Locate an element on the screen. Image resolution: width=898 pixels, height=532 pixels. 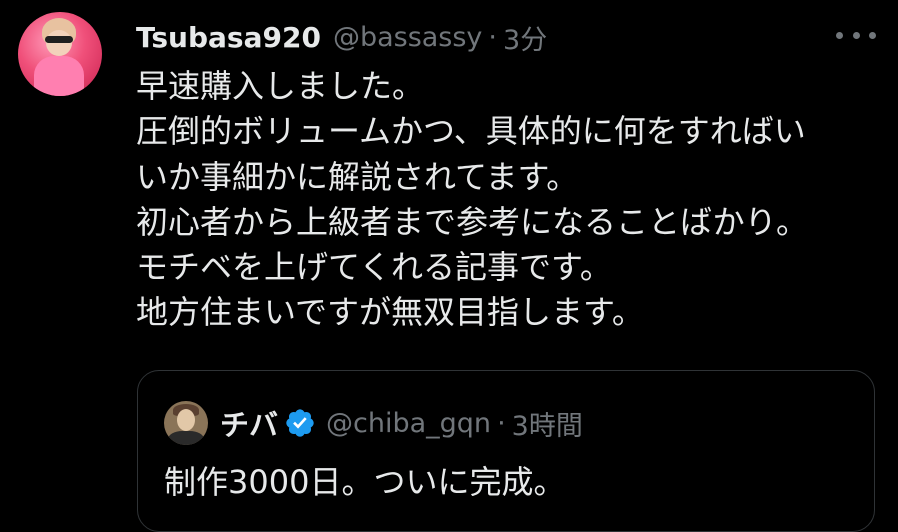
avatar-glasses is located at coordinates (59, 39).